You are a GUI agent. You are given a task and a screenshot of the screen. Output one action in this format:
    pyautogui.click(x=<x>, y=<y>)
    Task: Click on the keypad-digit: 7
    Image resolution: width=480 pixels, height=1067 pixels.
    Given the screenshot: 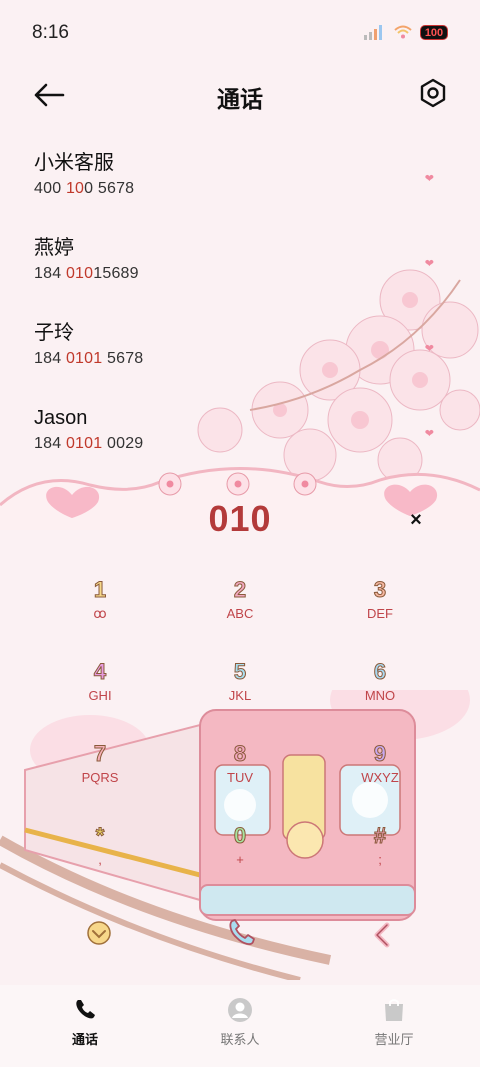 What is the action you would take?
    pyautogui.click(x=100, y=754)
    